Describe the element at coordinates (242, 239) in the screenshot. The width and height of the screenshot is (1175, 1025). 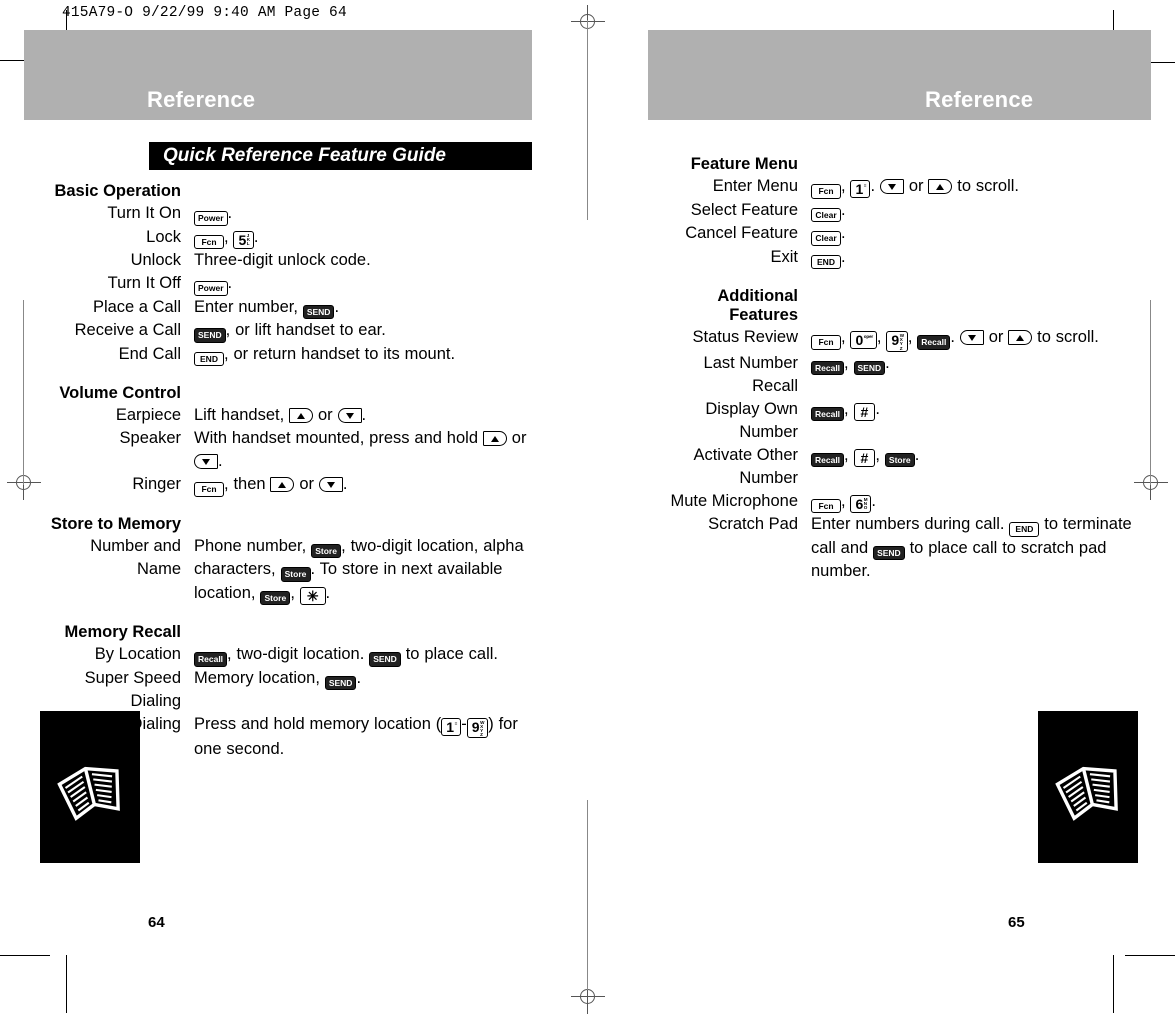
I see `phone-key-digit: 5` at that location.